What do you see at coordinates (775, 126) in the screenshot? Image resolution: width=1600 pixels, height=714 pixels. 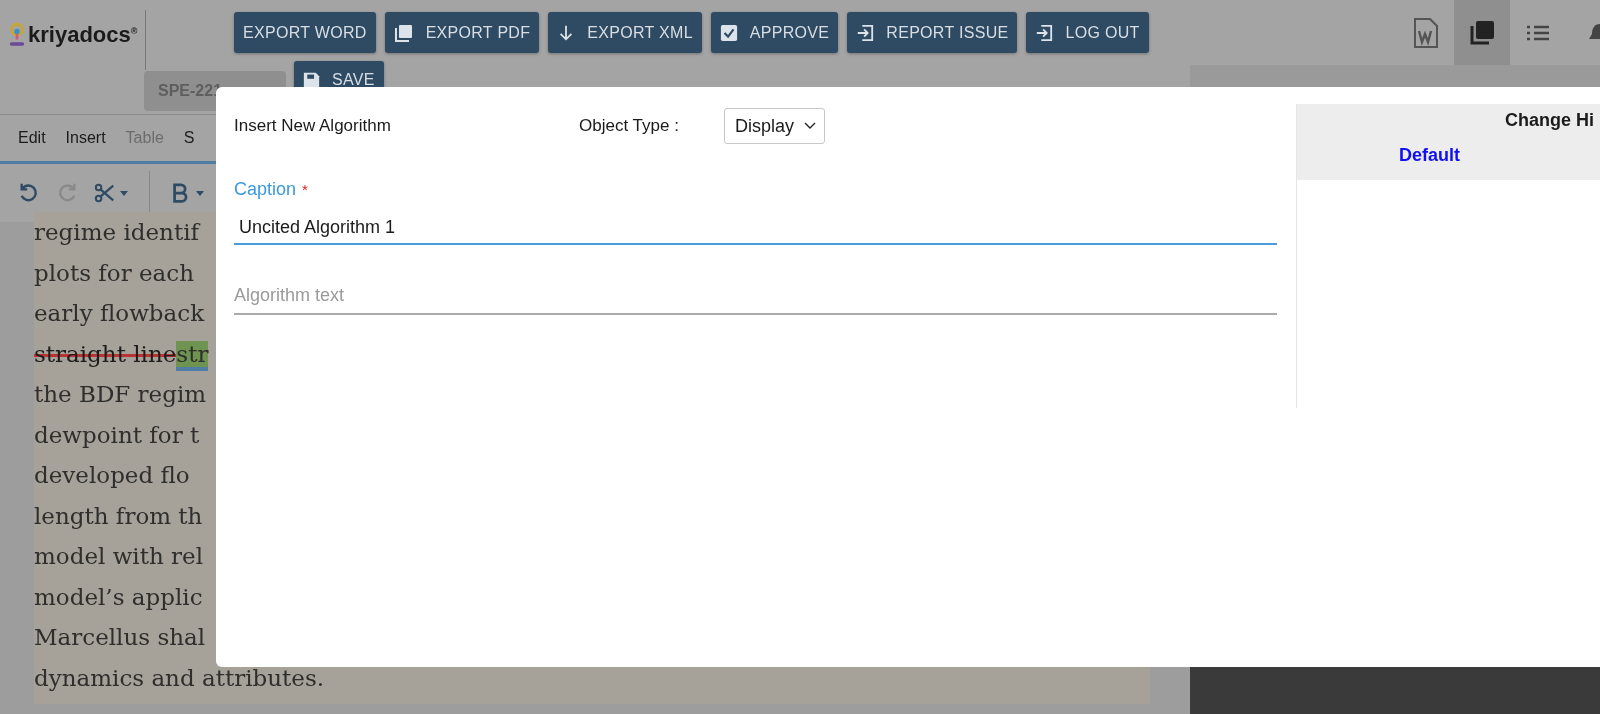 I see `object-type-dropdown: Display` at bounding box center [775, 126].